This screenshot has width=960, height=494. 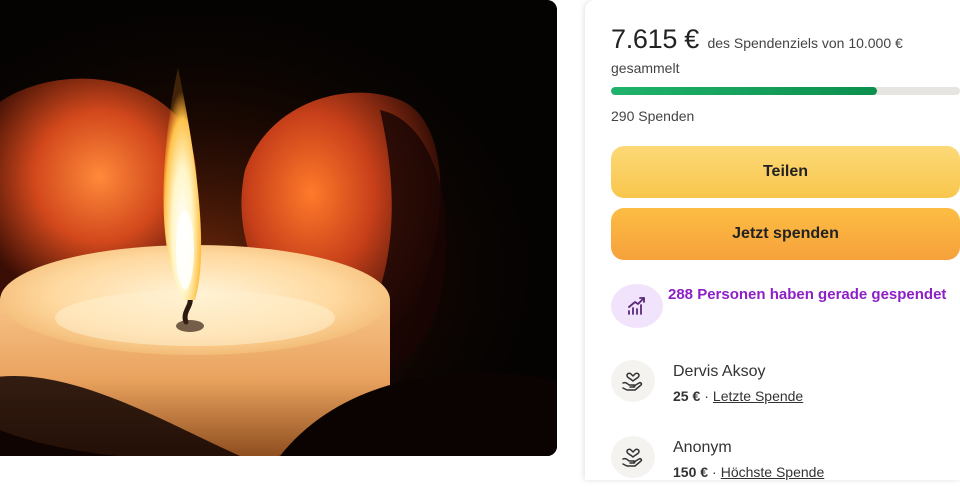 What do you see at coordinates (691, 472) in the screenshot?
I see `donor-amount: 150 €` at bounding box center [691, 472].